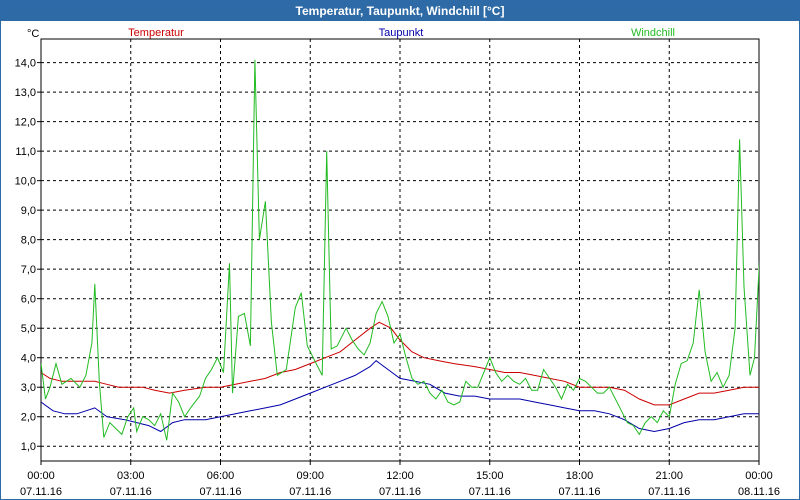 The image size is (800, 500). Describe the element at coordinates (221, 476) in the screenshot. I see `x-tick-time-label: 06:00` at that location.